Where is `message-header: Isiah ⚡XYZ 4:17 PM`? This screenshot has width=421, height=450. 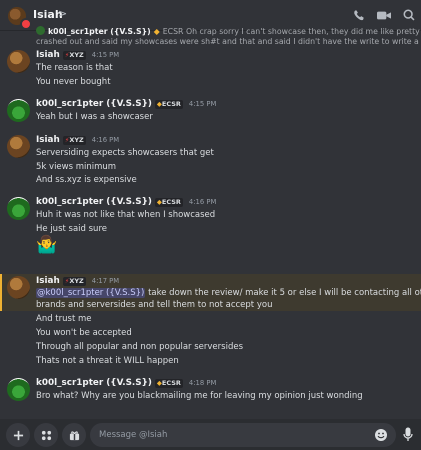 message-header: Isiah ⚡XYZ 4:17 PM is located at coordinates (77, 281).